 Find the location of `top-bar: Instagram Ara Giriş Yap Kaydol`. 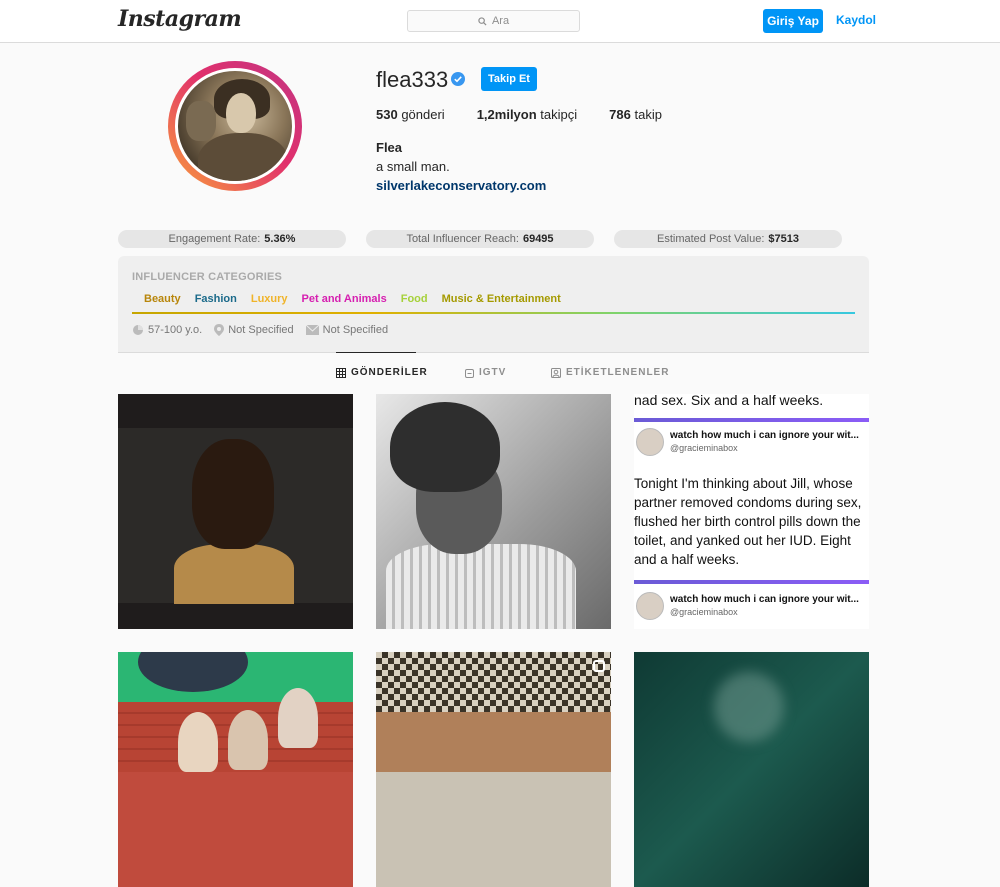

top-bar: Instagram Ara Giriş Yap Kaydol is located at coordinates (500, 21).